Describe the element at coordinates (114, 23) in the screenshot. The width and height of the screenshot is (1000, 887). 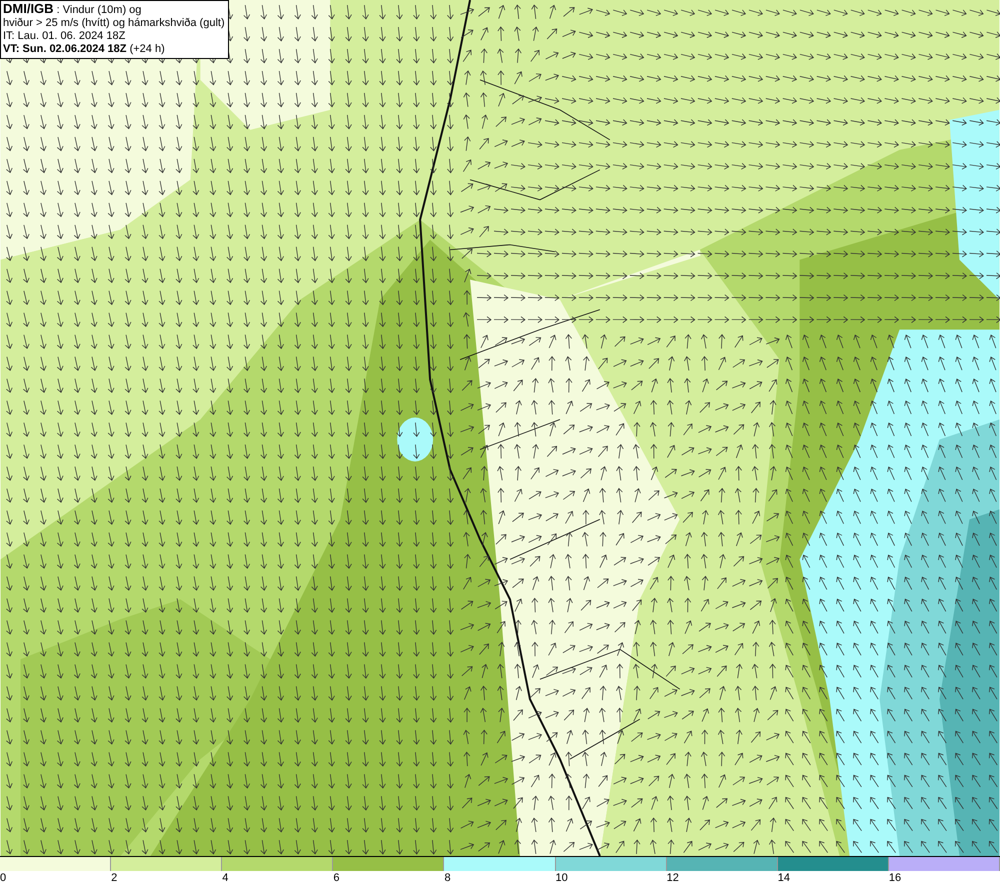
I see `info-text: hviður > 25 m/s (hvítt) og hámarkshviða (gult)` at that location.